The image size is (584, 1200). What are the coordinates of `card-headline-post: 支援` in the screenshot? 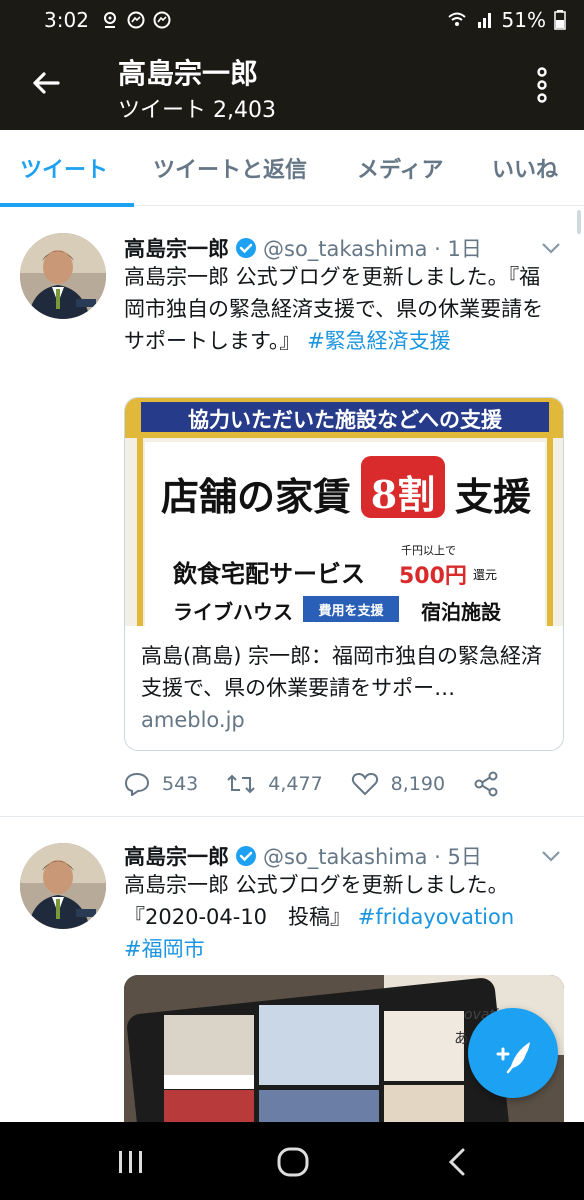 It's located at (493, 496).